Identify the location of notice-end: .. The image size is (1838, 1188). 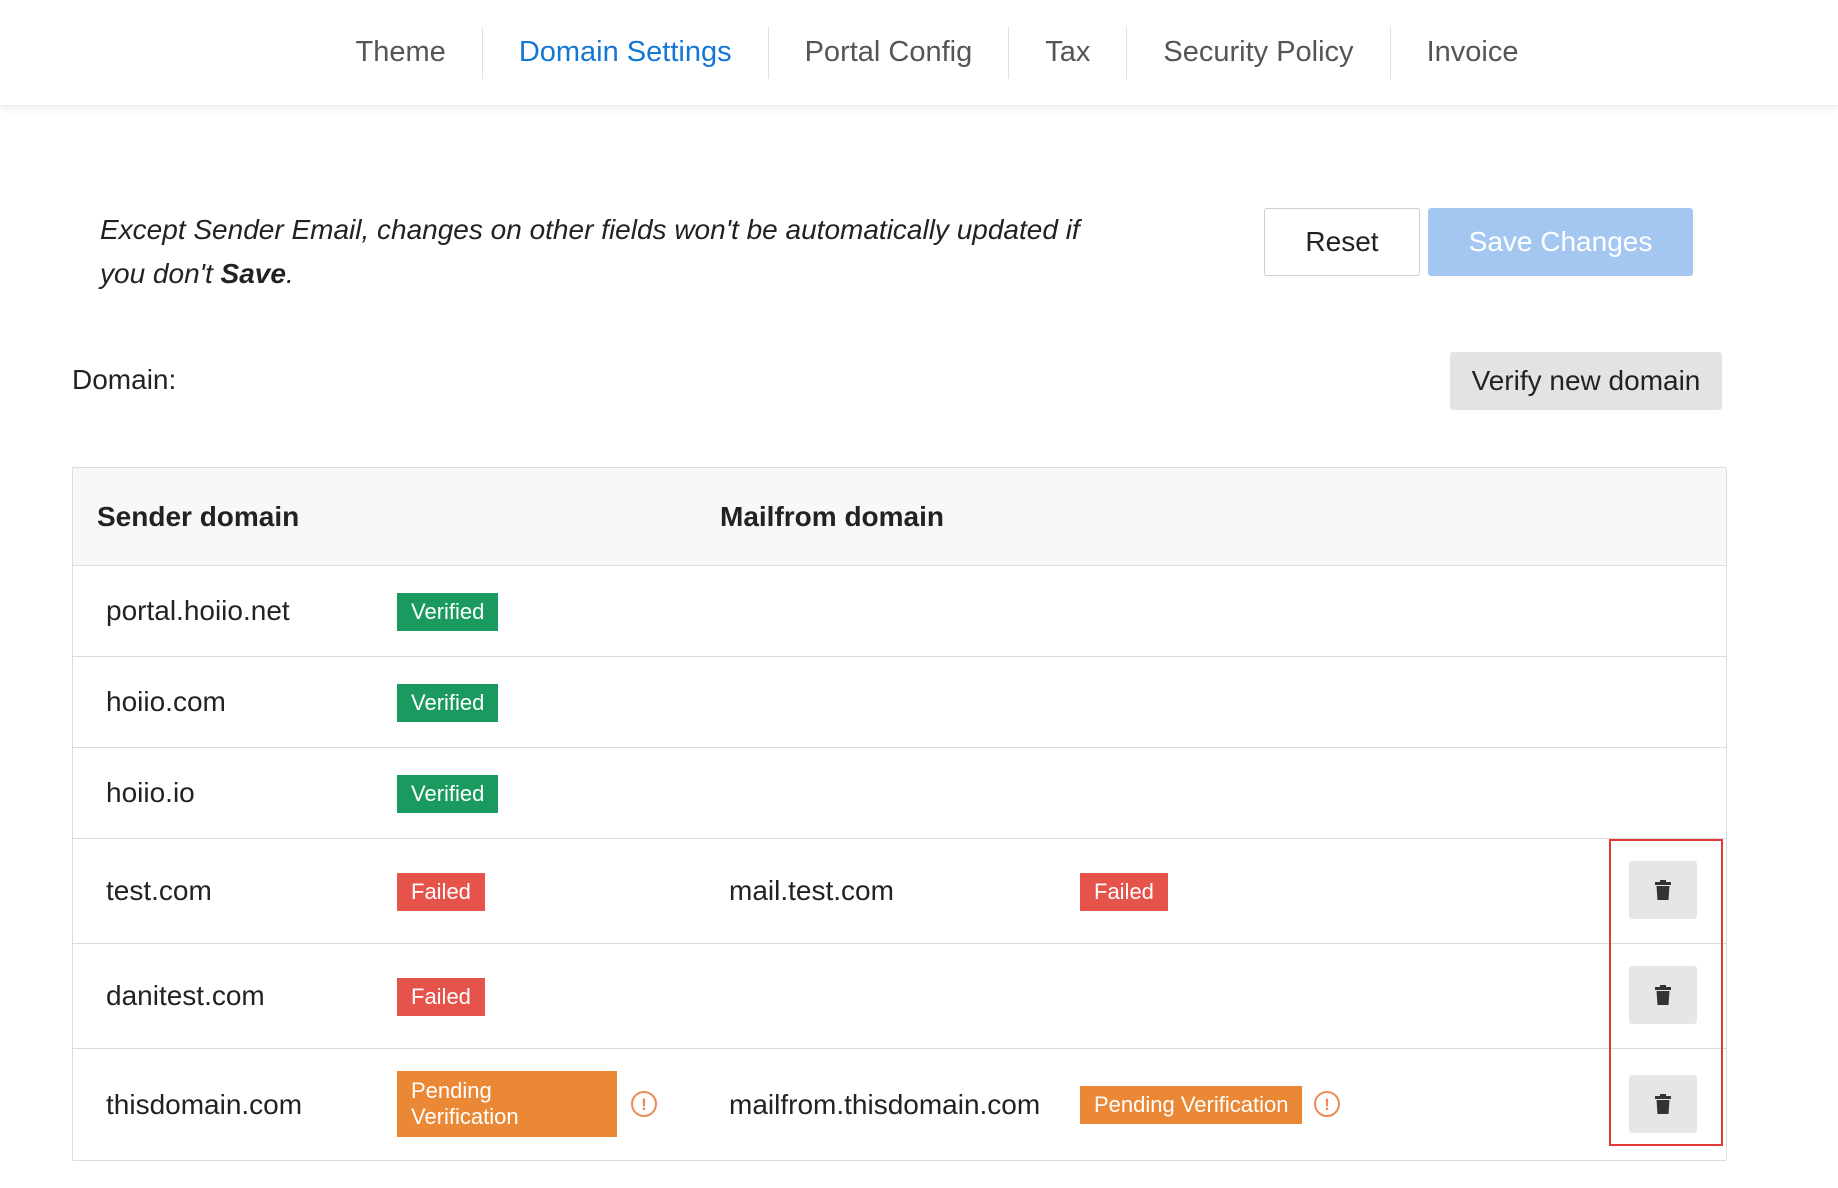
(289, 273).